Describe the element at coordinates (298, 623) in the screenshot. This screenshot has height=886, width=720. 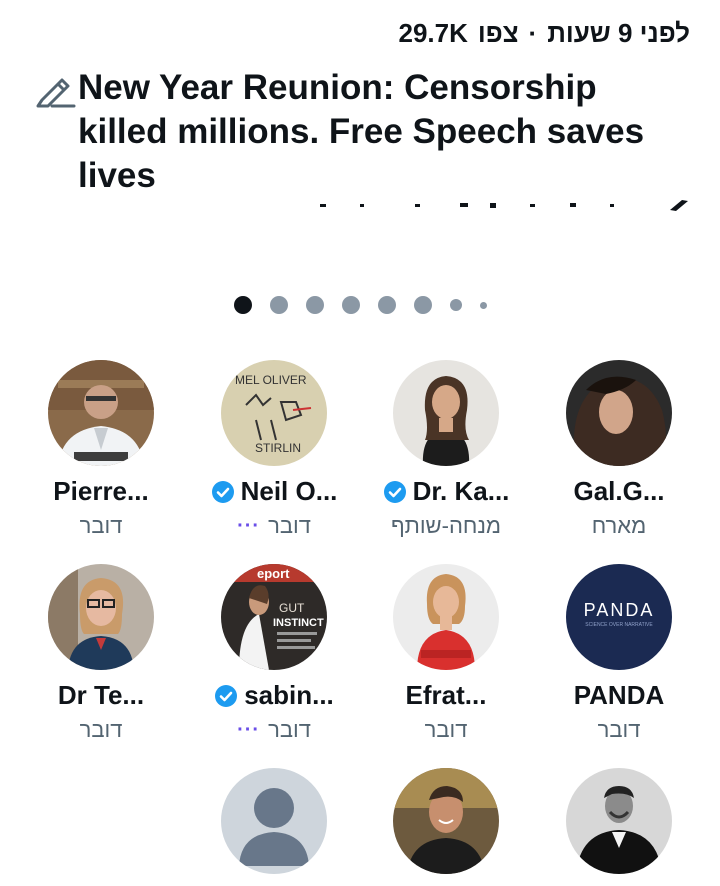
I see `magazine-text: INSTINCT` at that location.